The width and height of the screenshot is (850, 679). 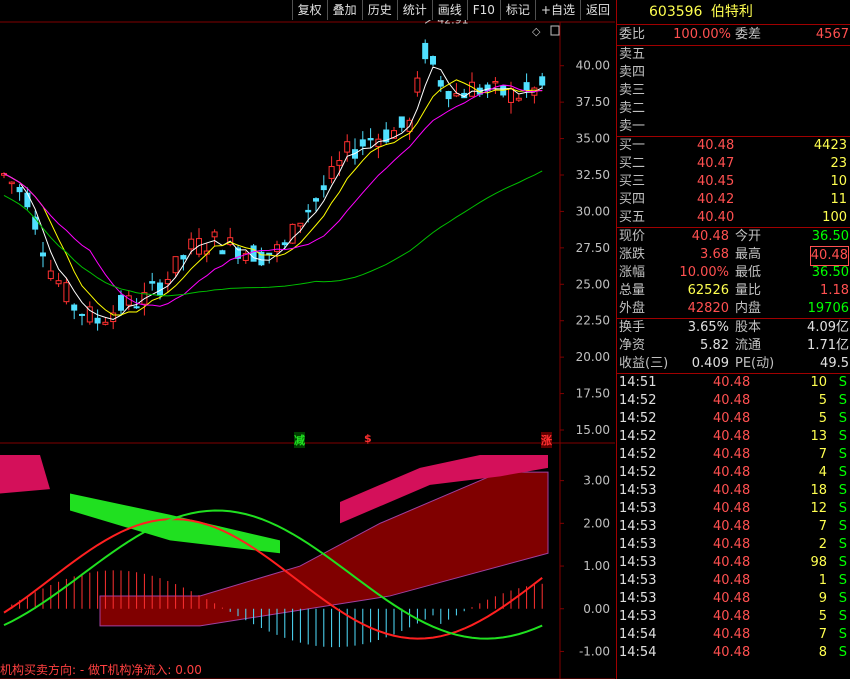 I want to click on rise-stamp: 涨, so click(x=546, y=440).